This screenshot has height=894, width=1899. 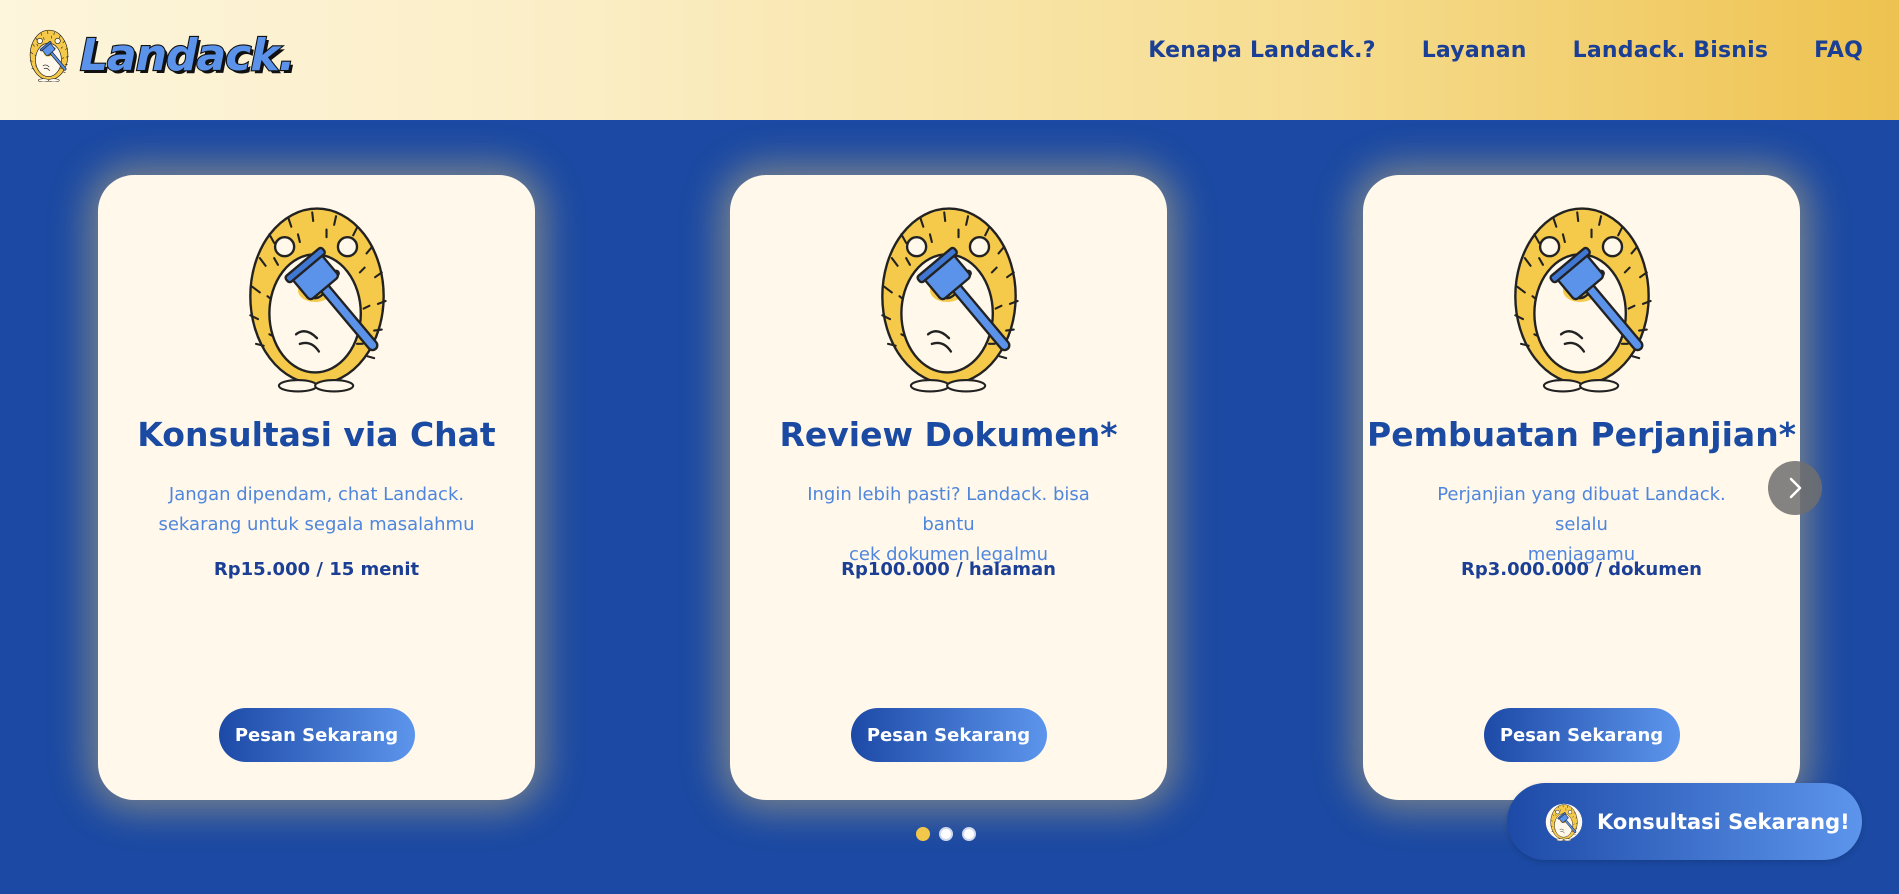 What do you see at coordinates (1581, 569) in the screenshot?
I see `card-price: Rp3.000.000 / dokumen` at bounding box center [1581, 569].